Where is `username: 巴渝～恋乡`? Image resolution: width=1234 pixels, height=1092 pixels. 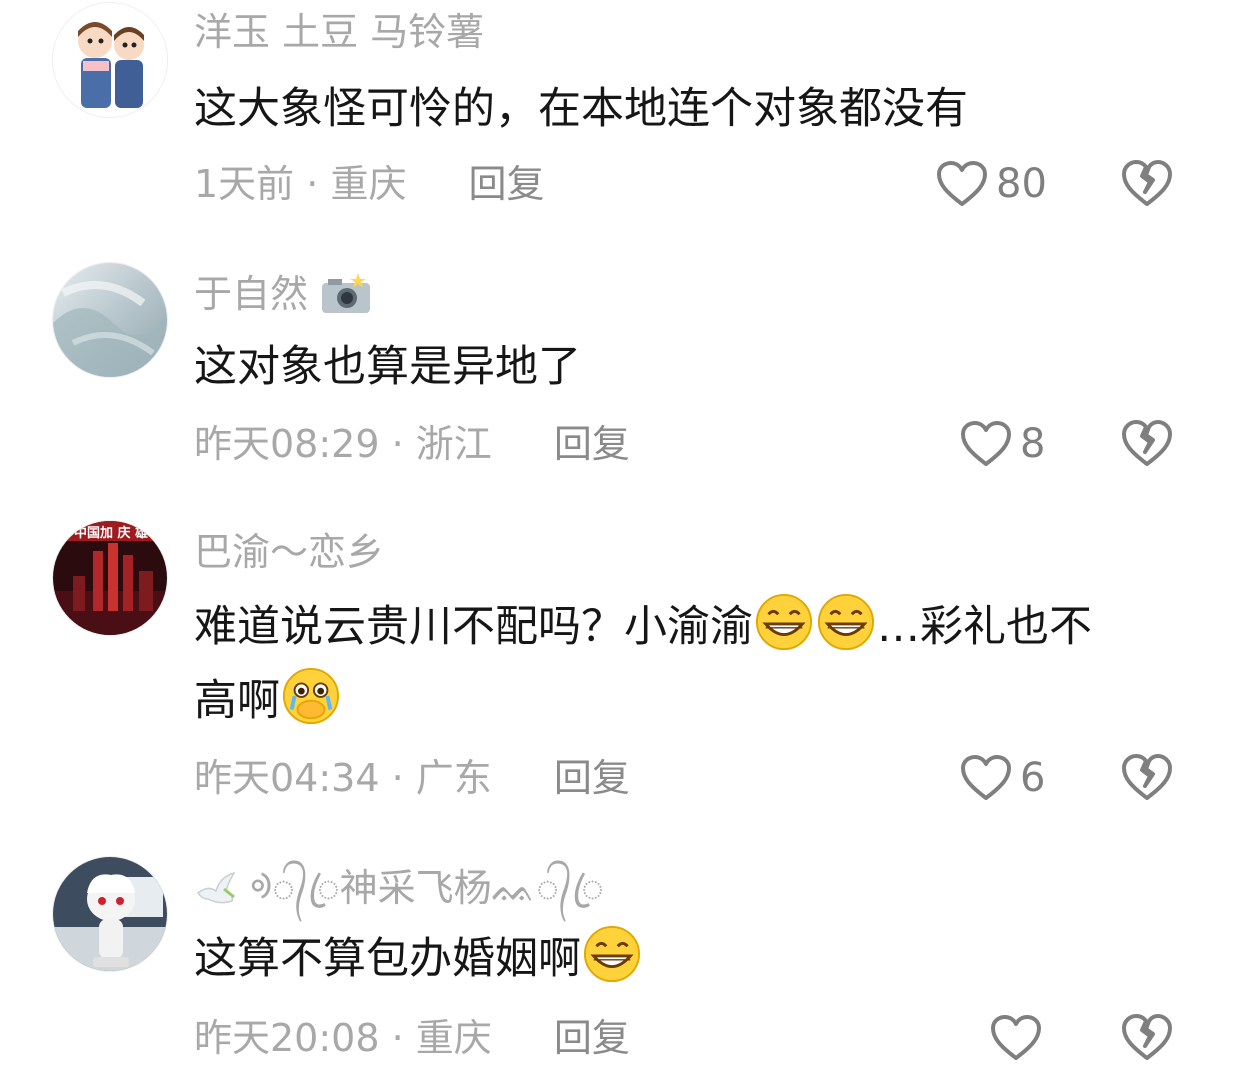
username: 巴渝～恋乡 is located at coordinates (289, 552).